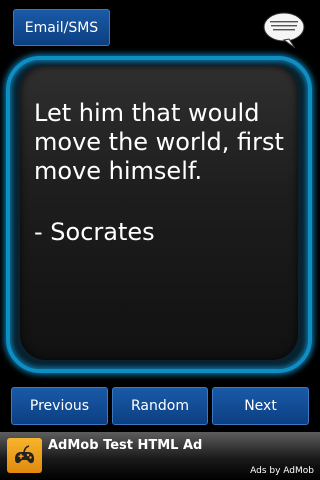 The height and width of the screenshot is (480, 320). What do you see at coordinates (260, 406) in the screenshot?
I see `next-button: Next` at bounding box center [260, 406].